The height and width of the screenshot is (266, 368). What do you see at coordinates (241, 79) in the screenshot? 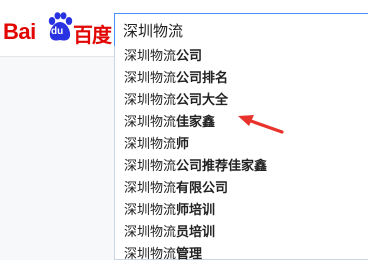
I see `suggestion-item: 深圳物流公司排名` at bounding box center [241, 79].